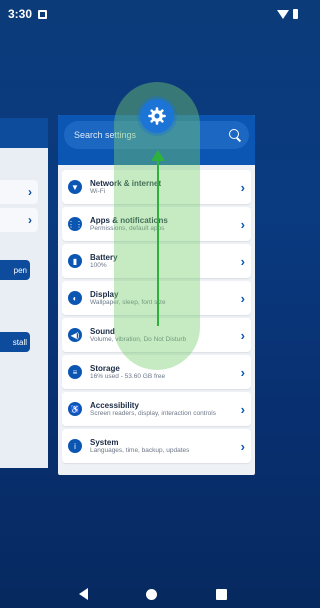 Image resolution: width=320 pixels, height=608 pixels. What do you see at coordinates (75, 409) in the screenshot?
I see `accessibility-icon: ♿` at bounding box center [75, 409].